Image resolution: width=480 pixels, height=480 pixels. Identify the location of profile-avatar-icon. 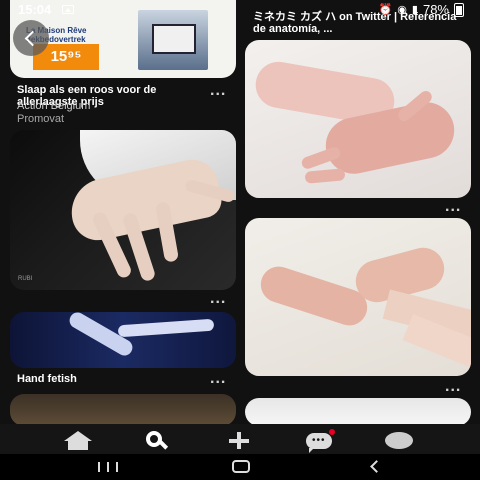
(400, 440).